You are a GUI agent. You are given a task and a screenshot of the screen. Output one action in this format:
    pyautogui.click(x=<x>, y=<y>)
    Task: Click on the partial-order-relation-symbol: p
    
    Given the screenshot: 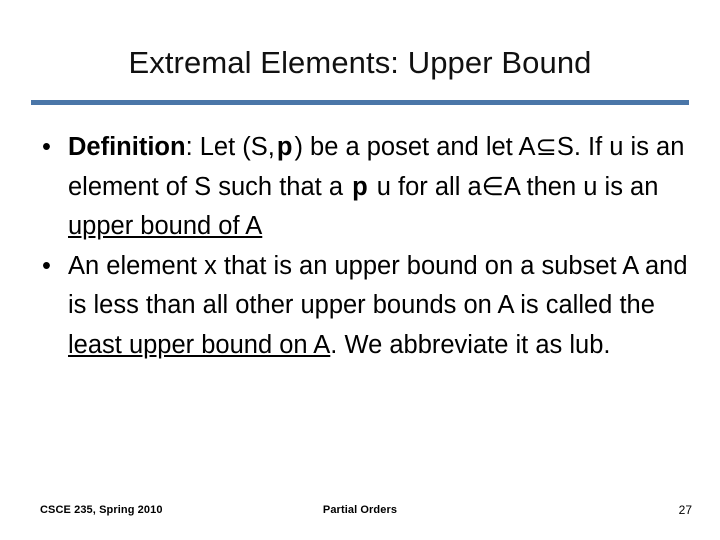 What is the action you would take?
    pyautogui.click(x=284, y=147)
    